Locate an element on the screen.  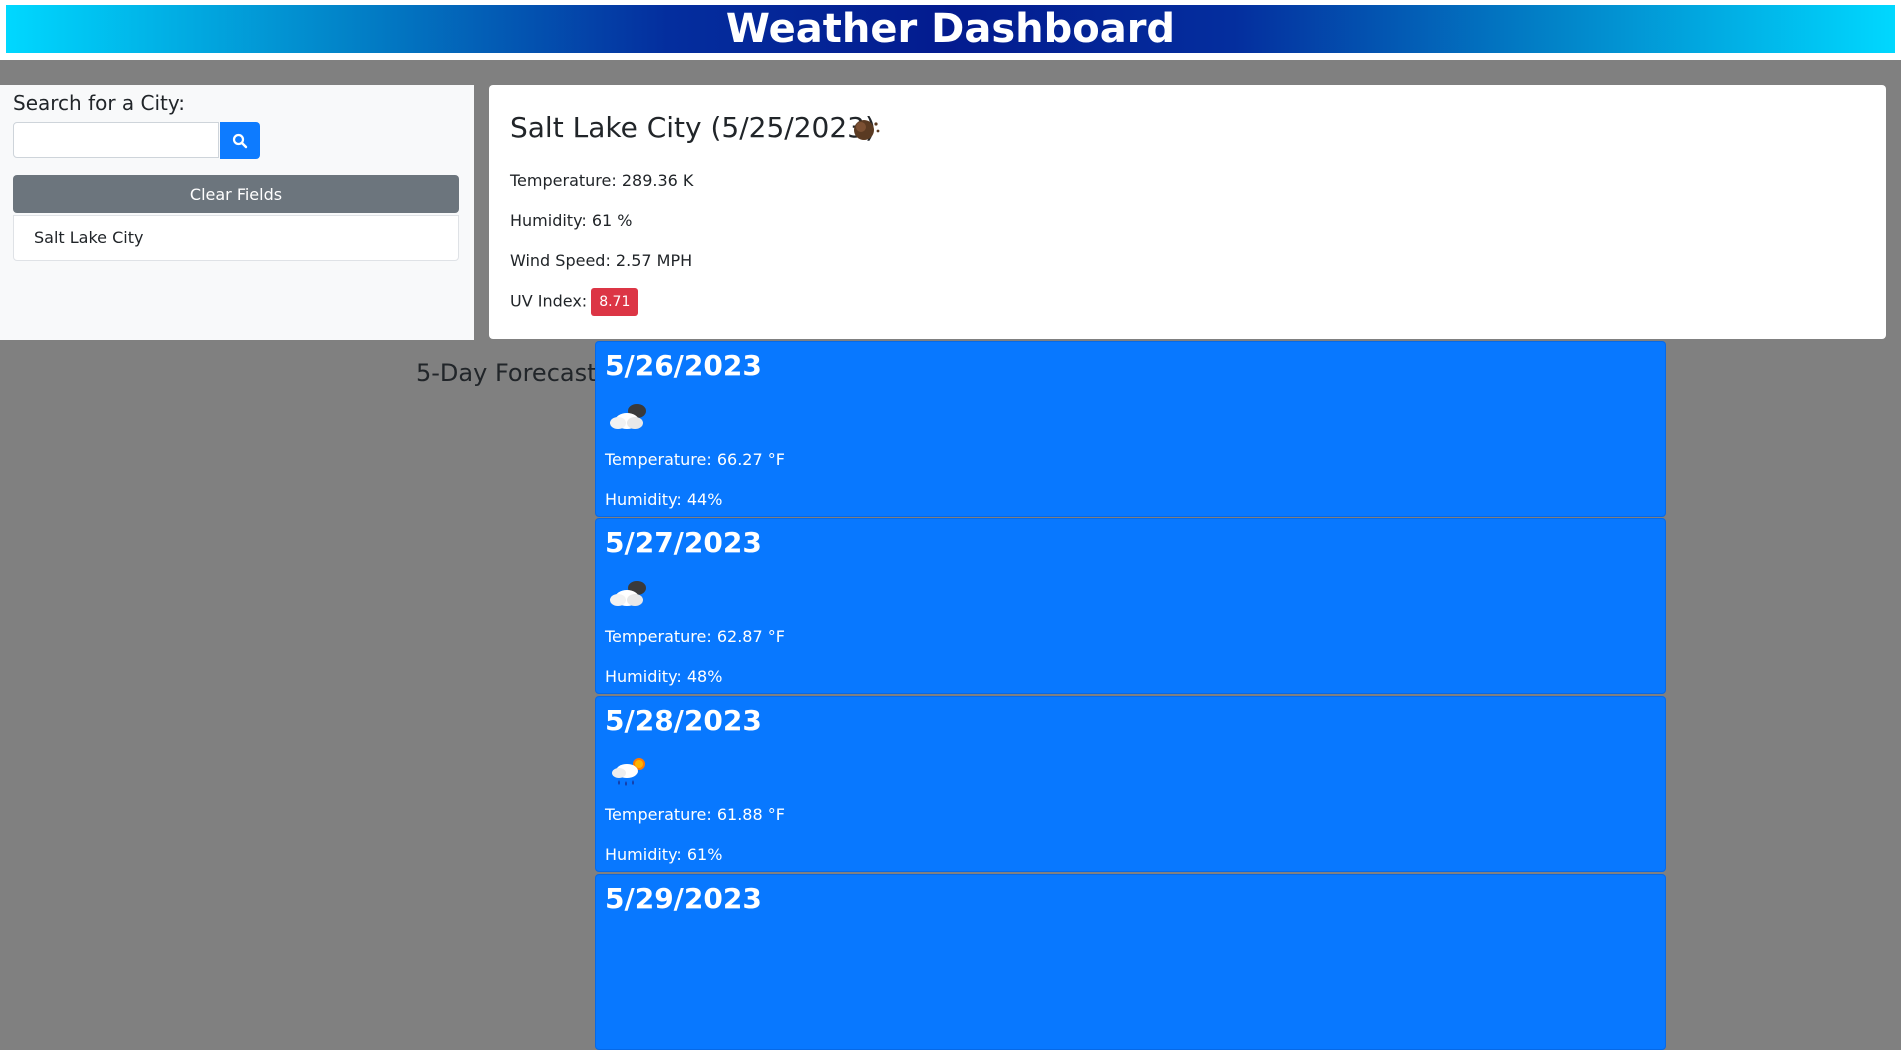
uv-index-badge: 8.71 is located at coordinates (615, 302).